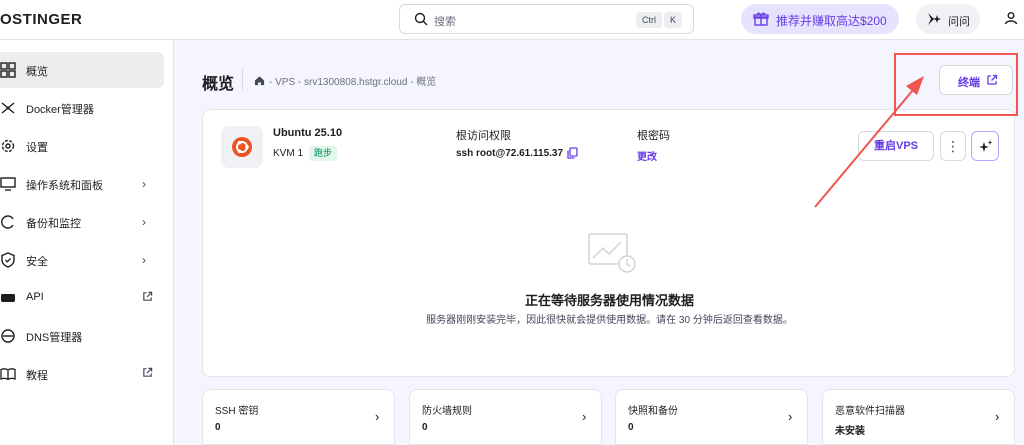  Describe the element at coordinates (918, 417) in the screenshot. I see `malware-scanner-card: 恶意软件扫描器 未安装 ›` at that location.